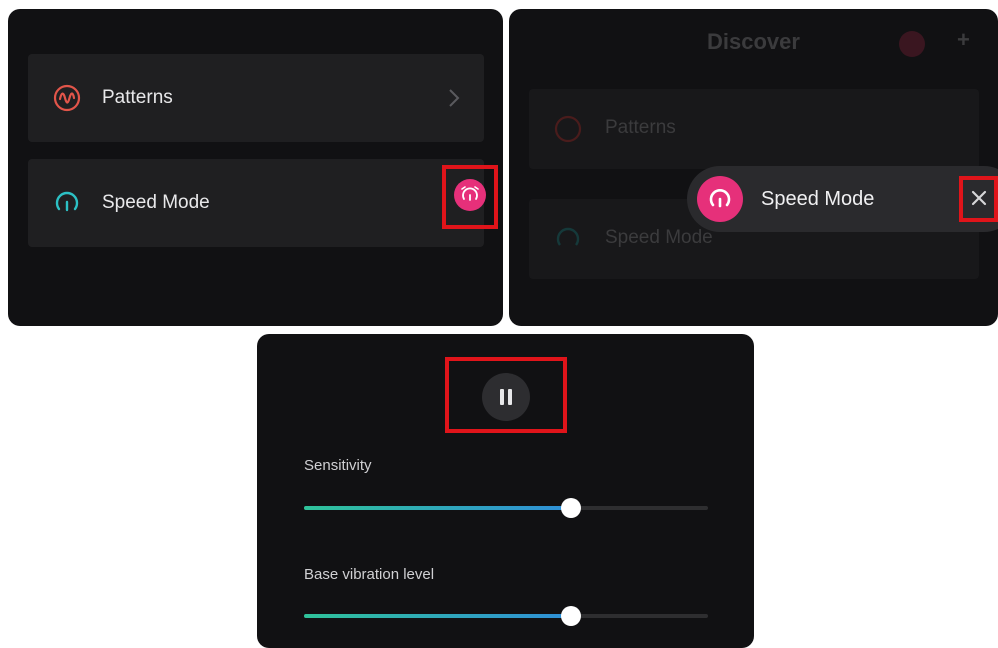  Describe the element at coordinates (156, 202) in the screenshot. I see `list-item-label: Speed Mode` at that location.